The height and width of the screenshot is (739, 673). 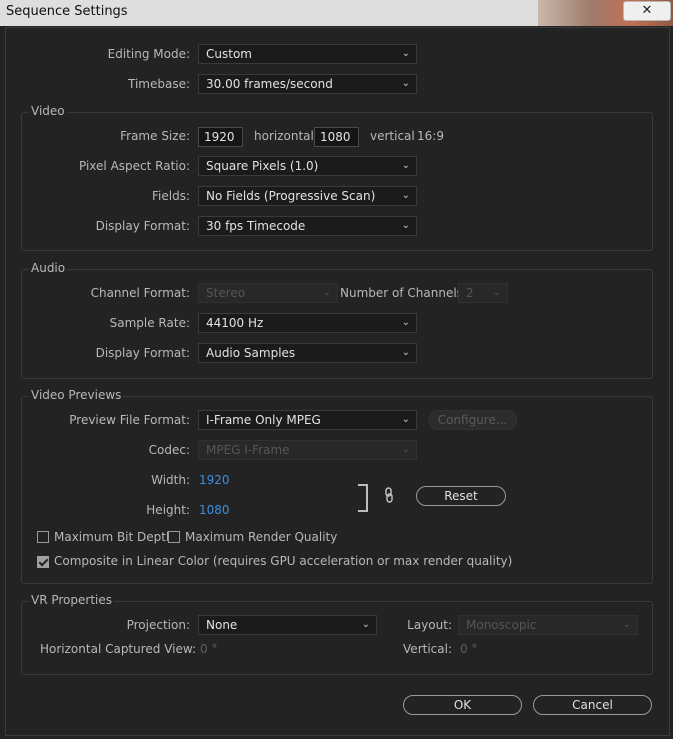 I want to click on ok-button: OK, so click(x=462, y=705).